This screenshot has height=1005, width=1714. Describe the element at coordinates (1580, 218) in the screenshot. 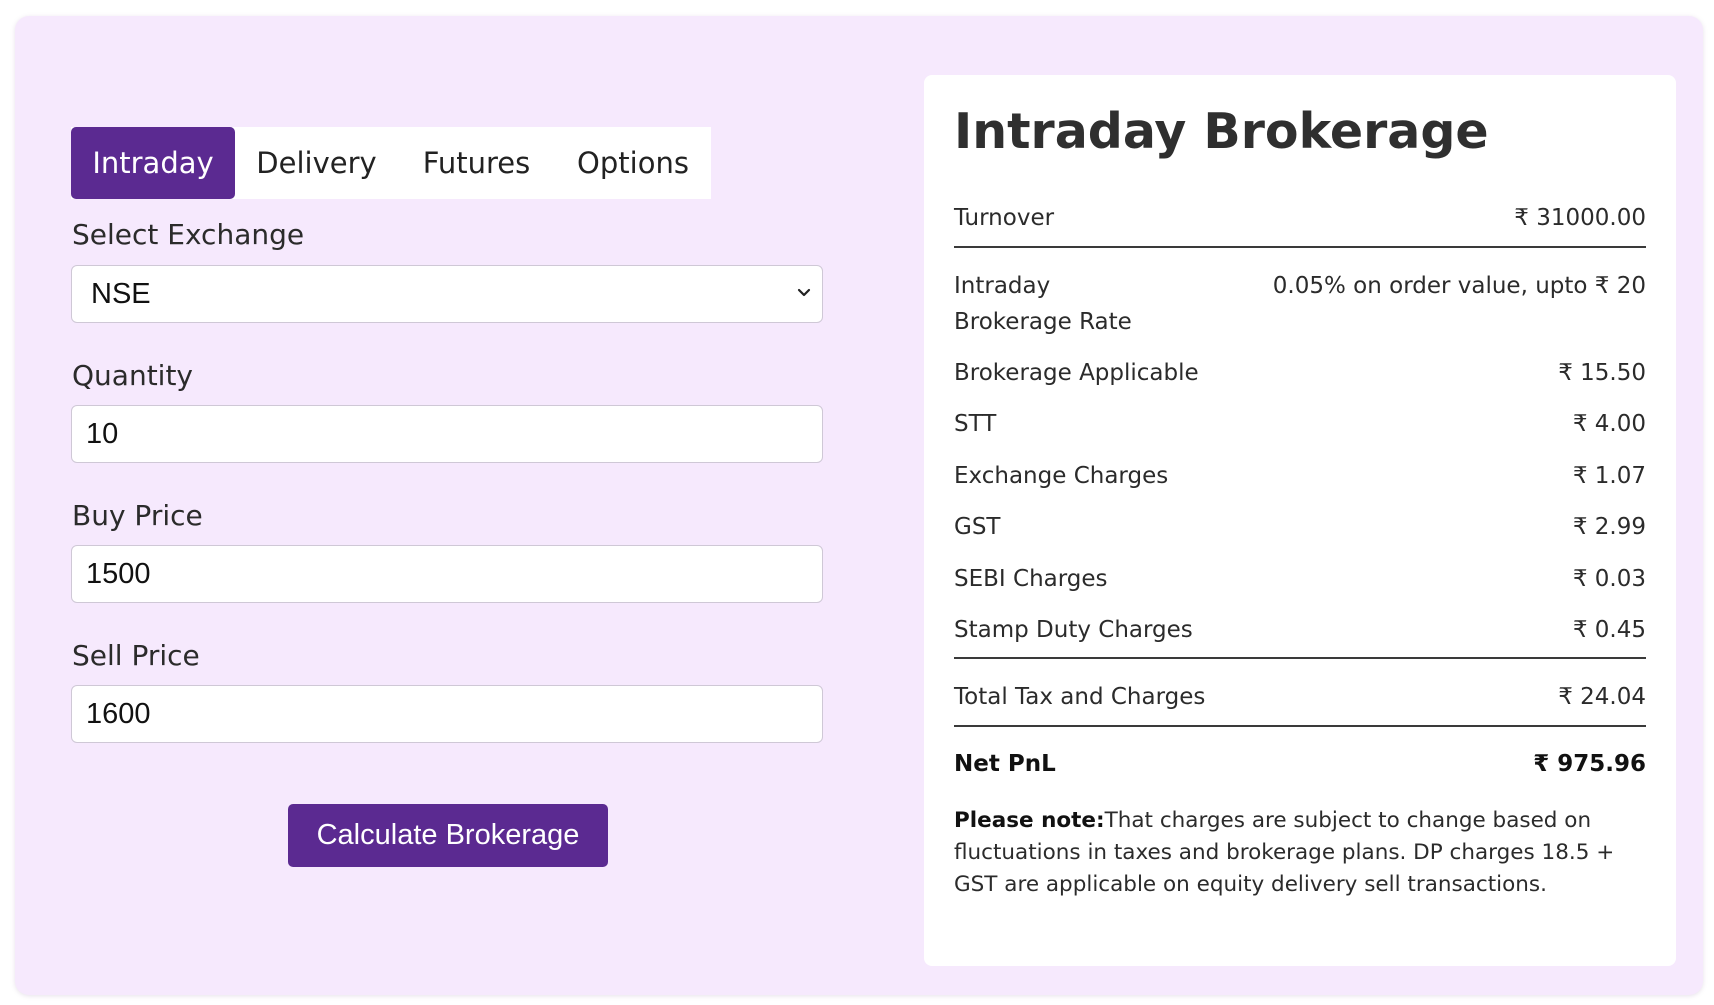

I see `turnover-value: ₹ 31000.00` at that location.